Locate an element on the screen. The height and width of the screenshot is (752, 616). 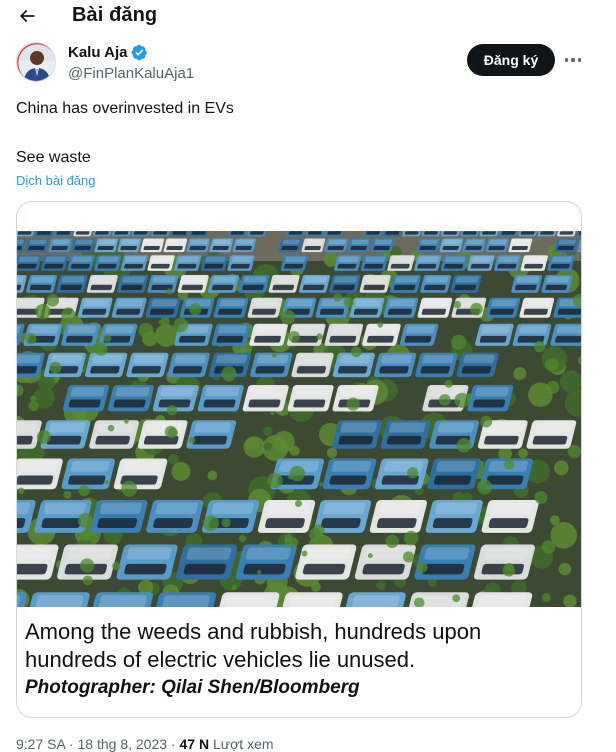
post-date: 18 thg 8, 2023 is located at coordinates (123, 744).